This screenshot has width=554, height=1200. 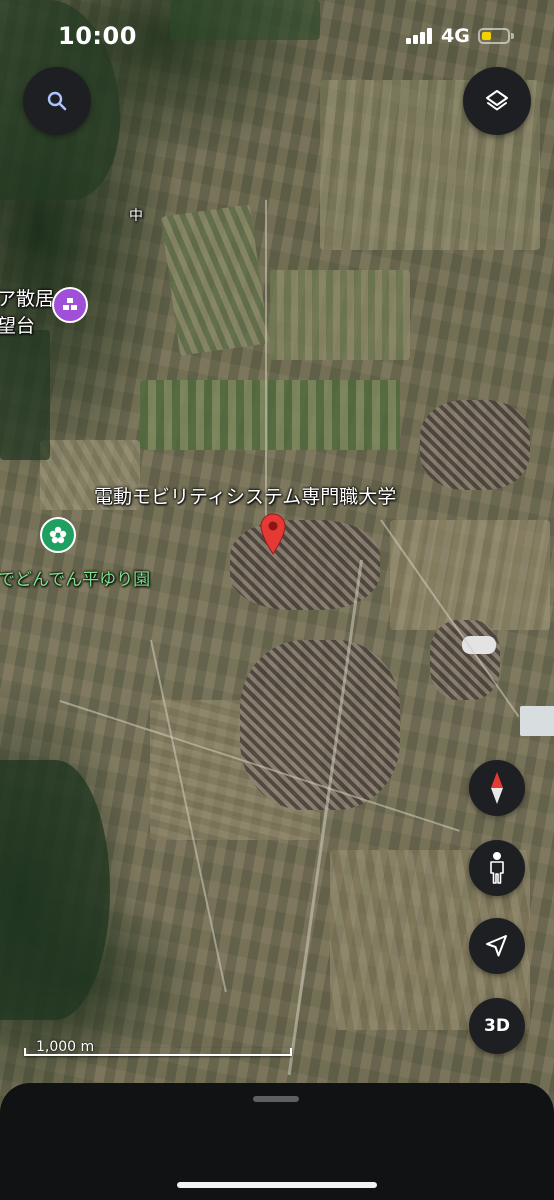 I want to click on 3d-toggle-button: 3D, so click(x=497, y=1026).